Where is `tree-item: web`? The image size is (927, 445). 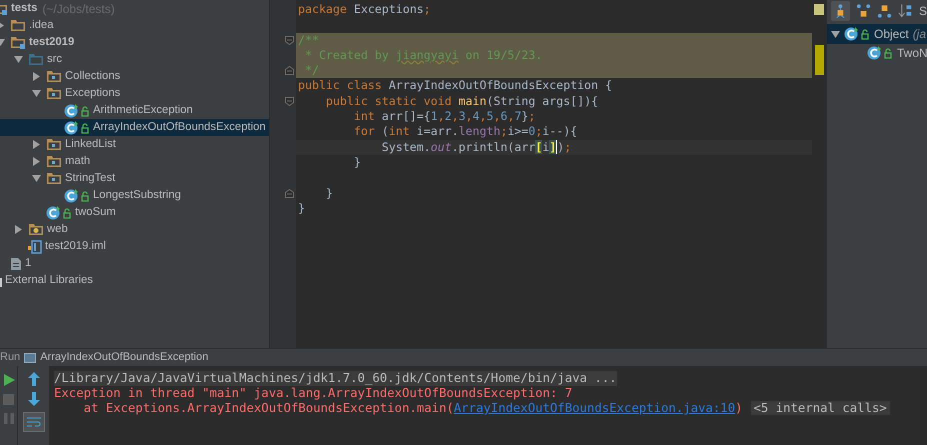 tree-item: web is located at coordinates (134, 229).